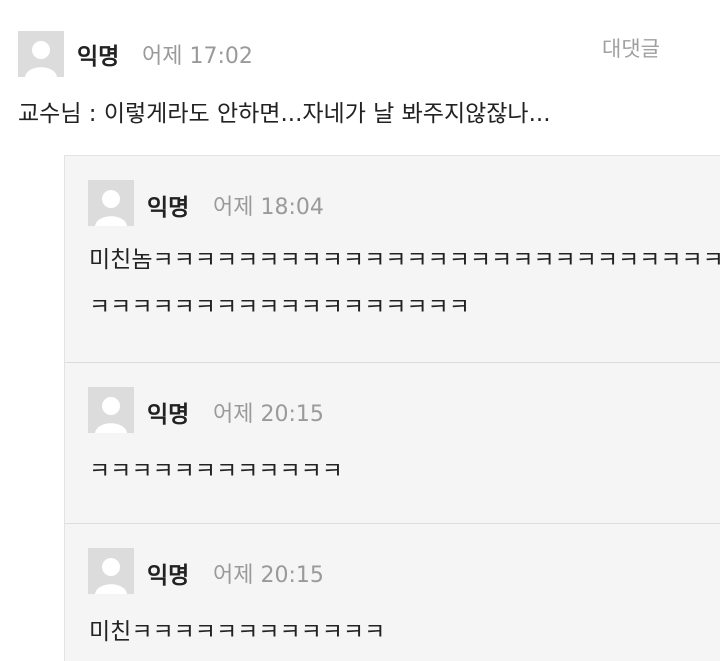 This screenshot has width=720, height=661. I want to click on comment-text-line: 미친놈ㅋㅋㅋㅋㅋㅋㅋㅋㅋㅋㅋㅋㅋㅋㅋㅋㅋㅋㅋㅋㅋㅋㅋㅋㅋㅋㅋ, so click(404, 260).